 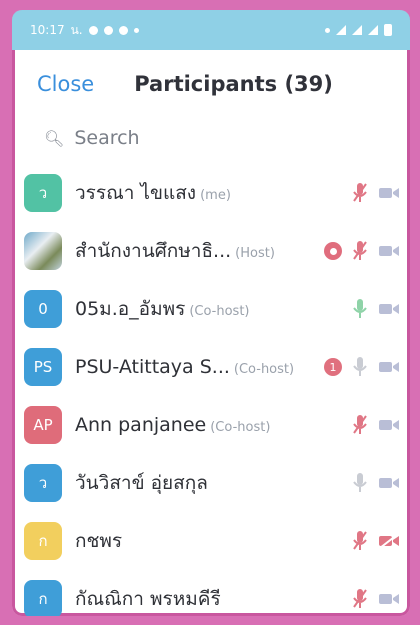 I want to click on wifi-status-icon, so click(x=123, y=30).